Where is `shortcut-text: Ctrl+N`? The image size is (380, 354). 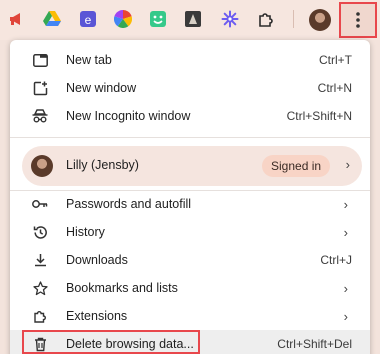
shortcut-text: Ctrl+N is located at coordinates (334, 88).